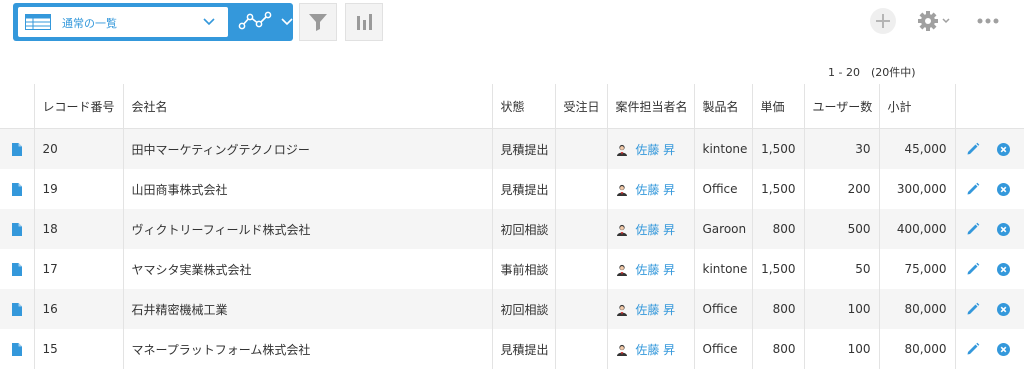 The height and width of the screenshot is (369, 1024). Describe the element at coordinates (17, 106) in the screenshot. I see `header-blank` at that location.